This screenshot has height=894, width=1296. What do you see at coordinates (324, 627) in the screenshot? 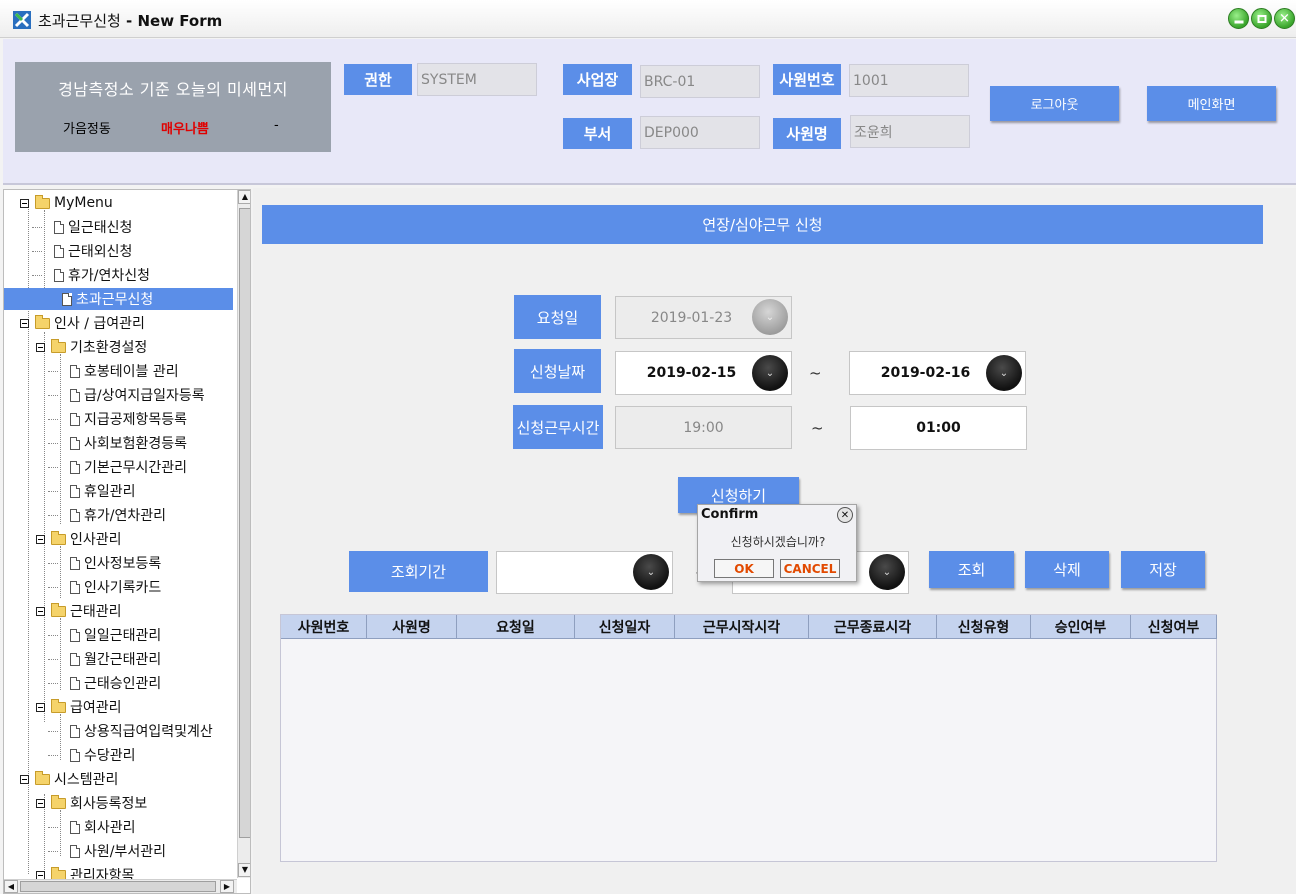
I see `grid-column-header: 사원번호` at bounding box center [324, 627].